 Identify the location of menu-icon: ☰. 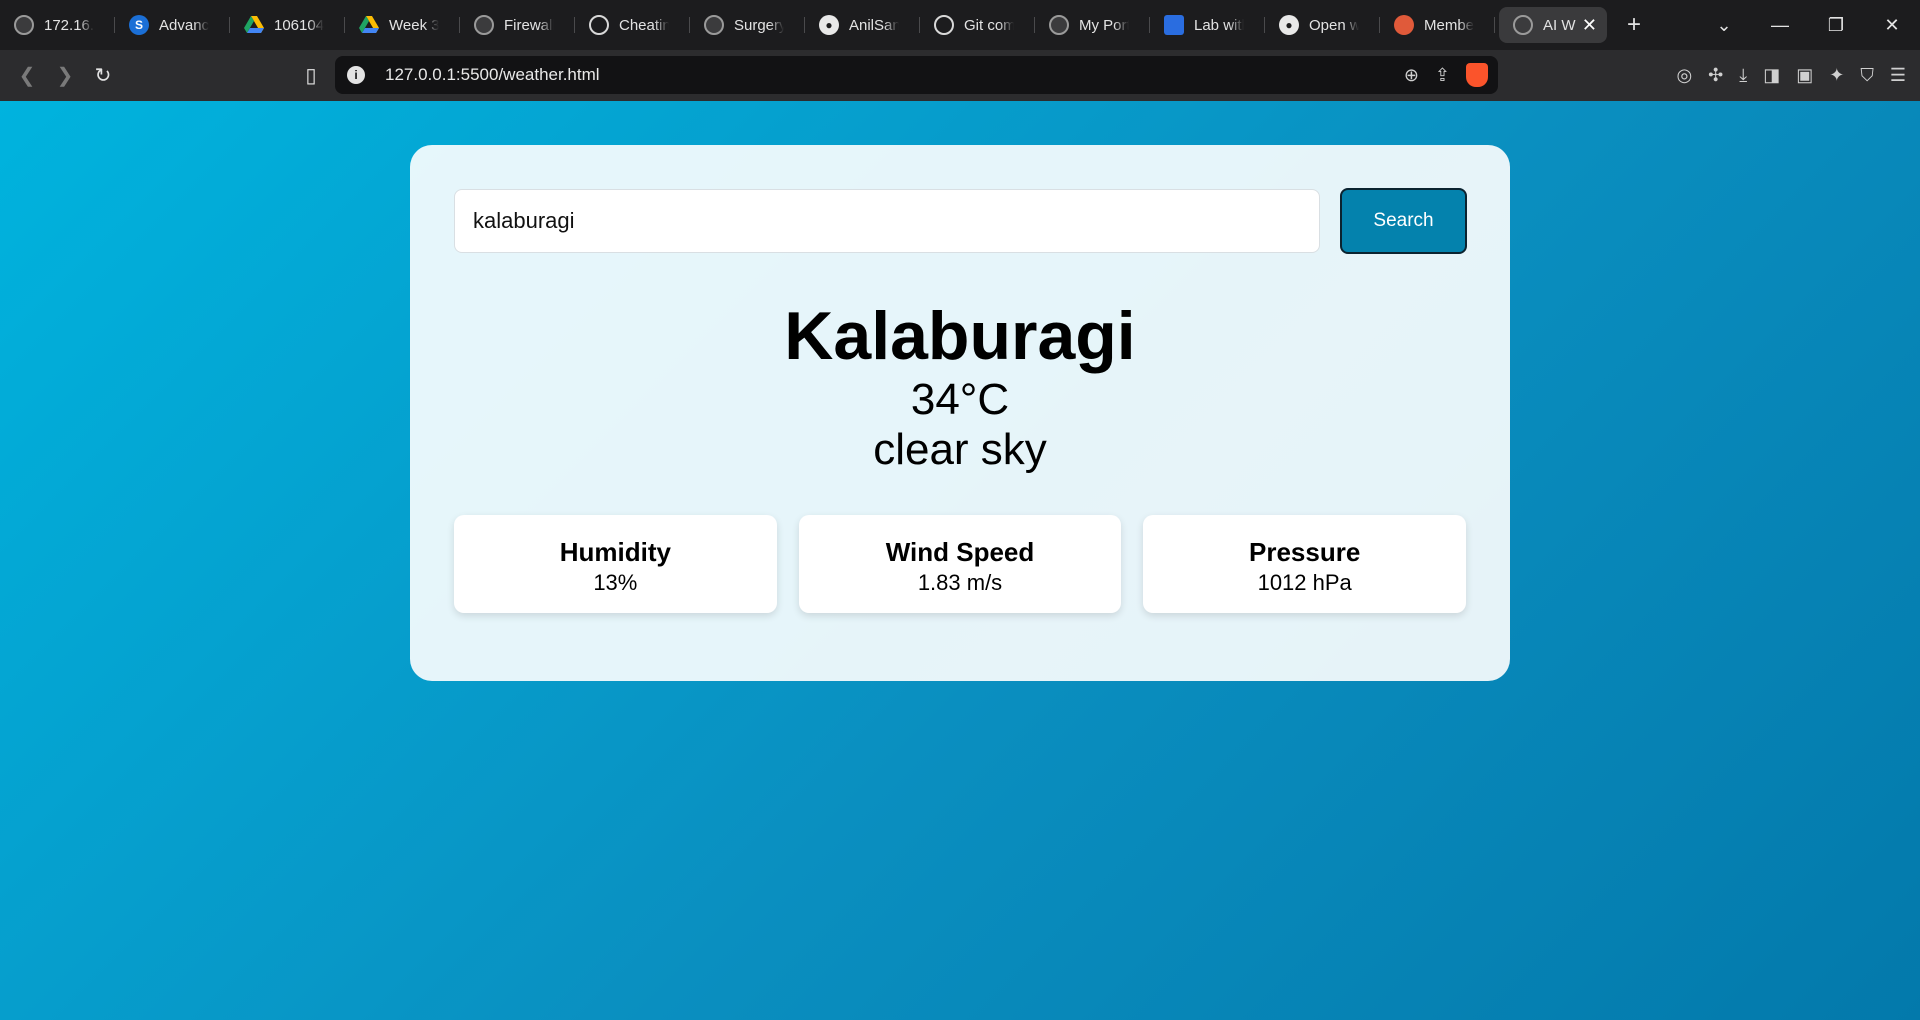
(1898, 75).